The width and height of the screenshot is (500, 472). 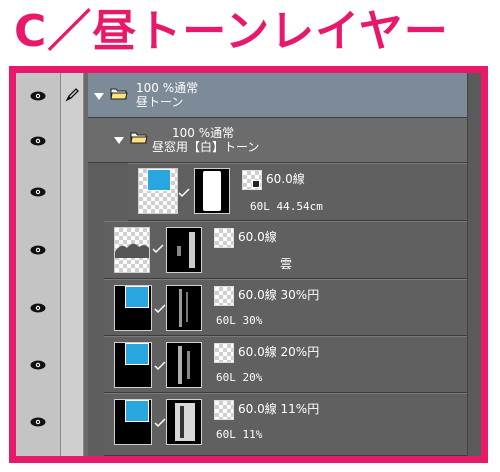 I want to click on layer-tone-label: 60.0線 20%円, so click(x=279, y=352).